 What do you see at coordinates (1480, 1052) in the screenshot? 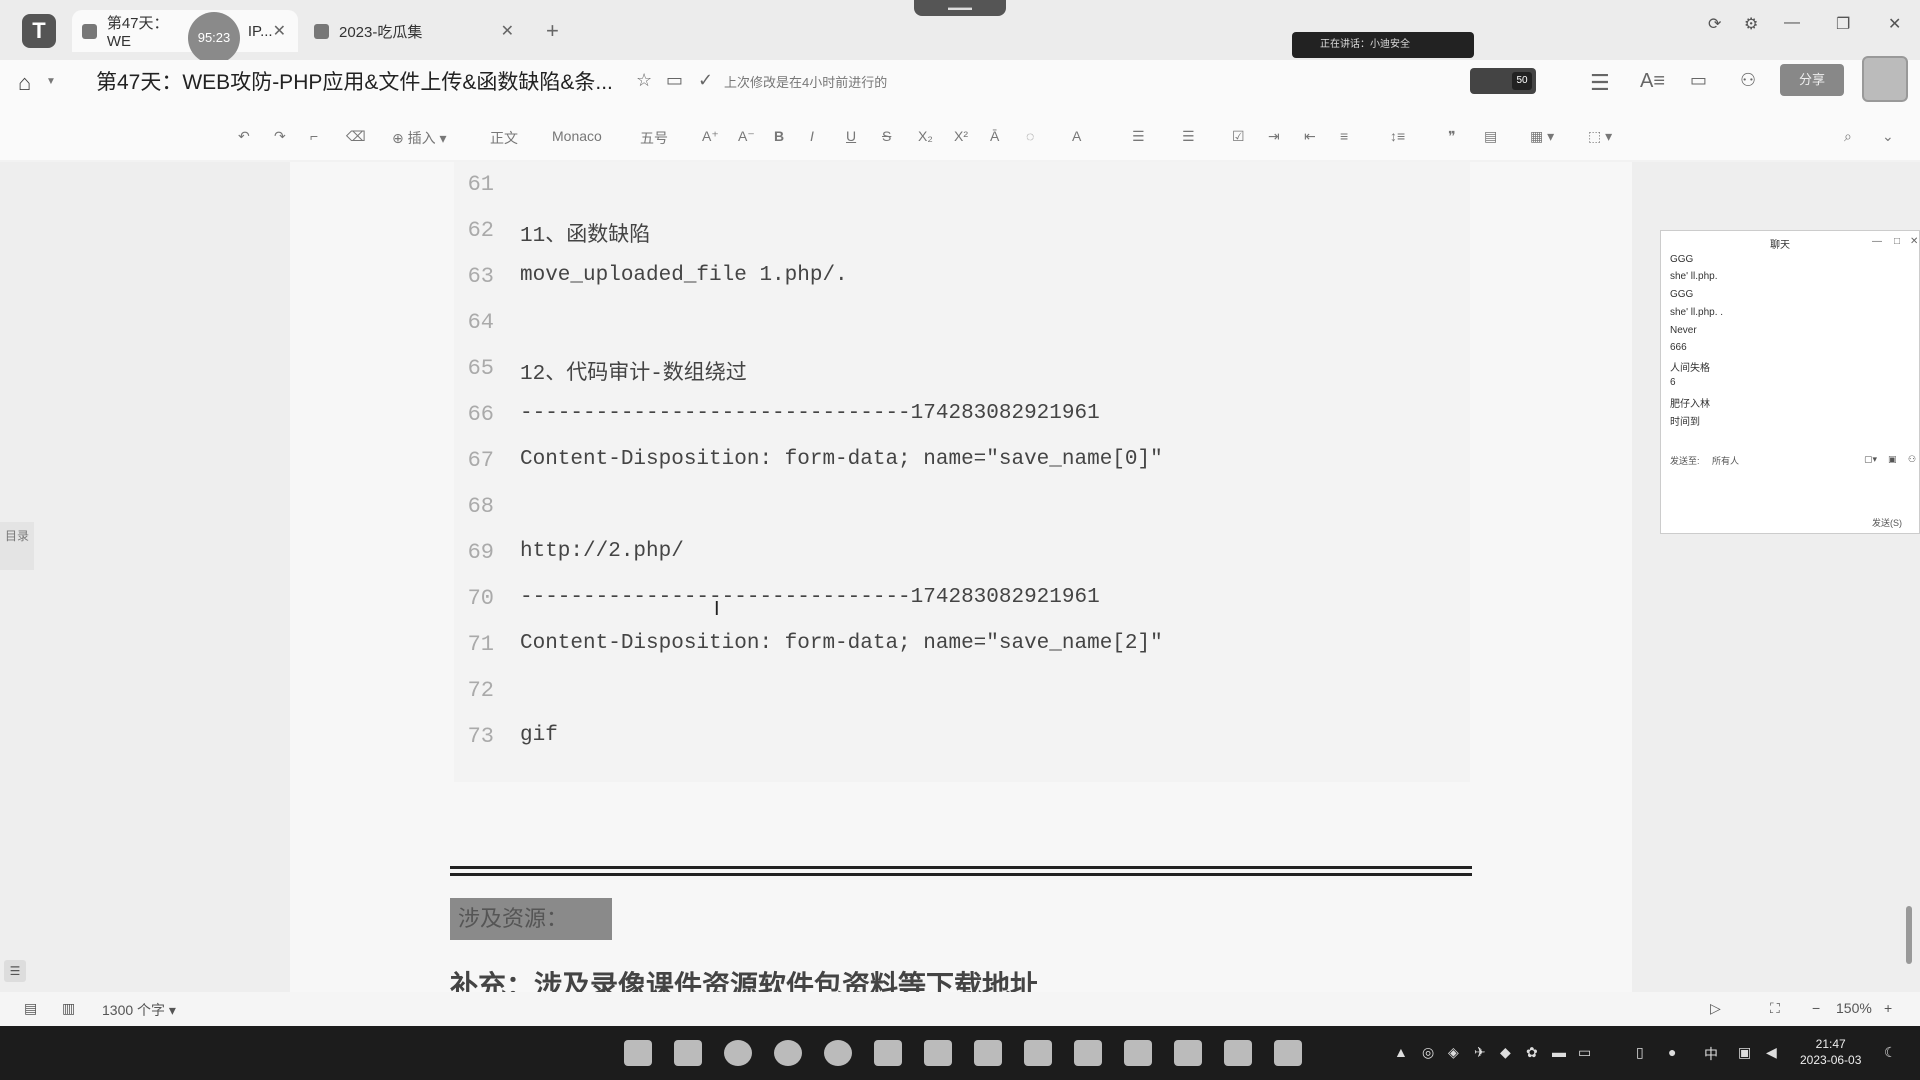
I see `tray-icon: ✈` at bounding box center [1480, 1052].